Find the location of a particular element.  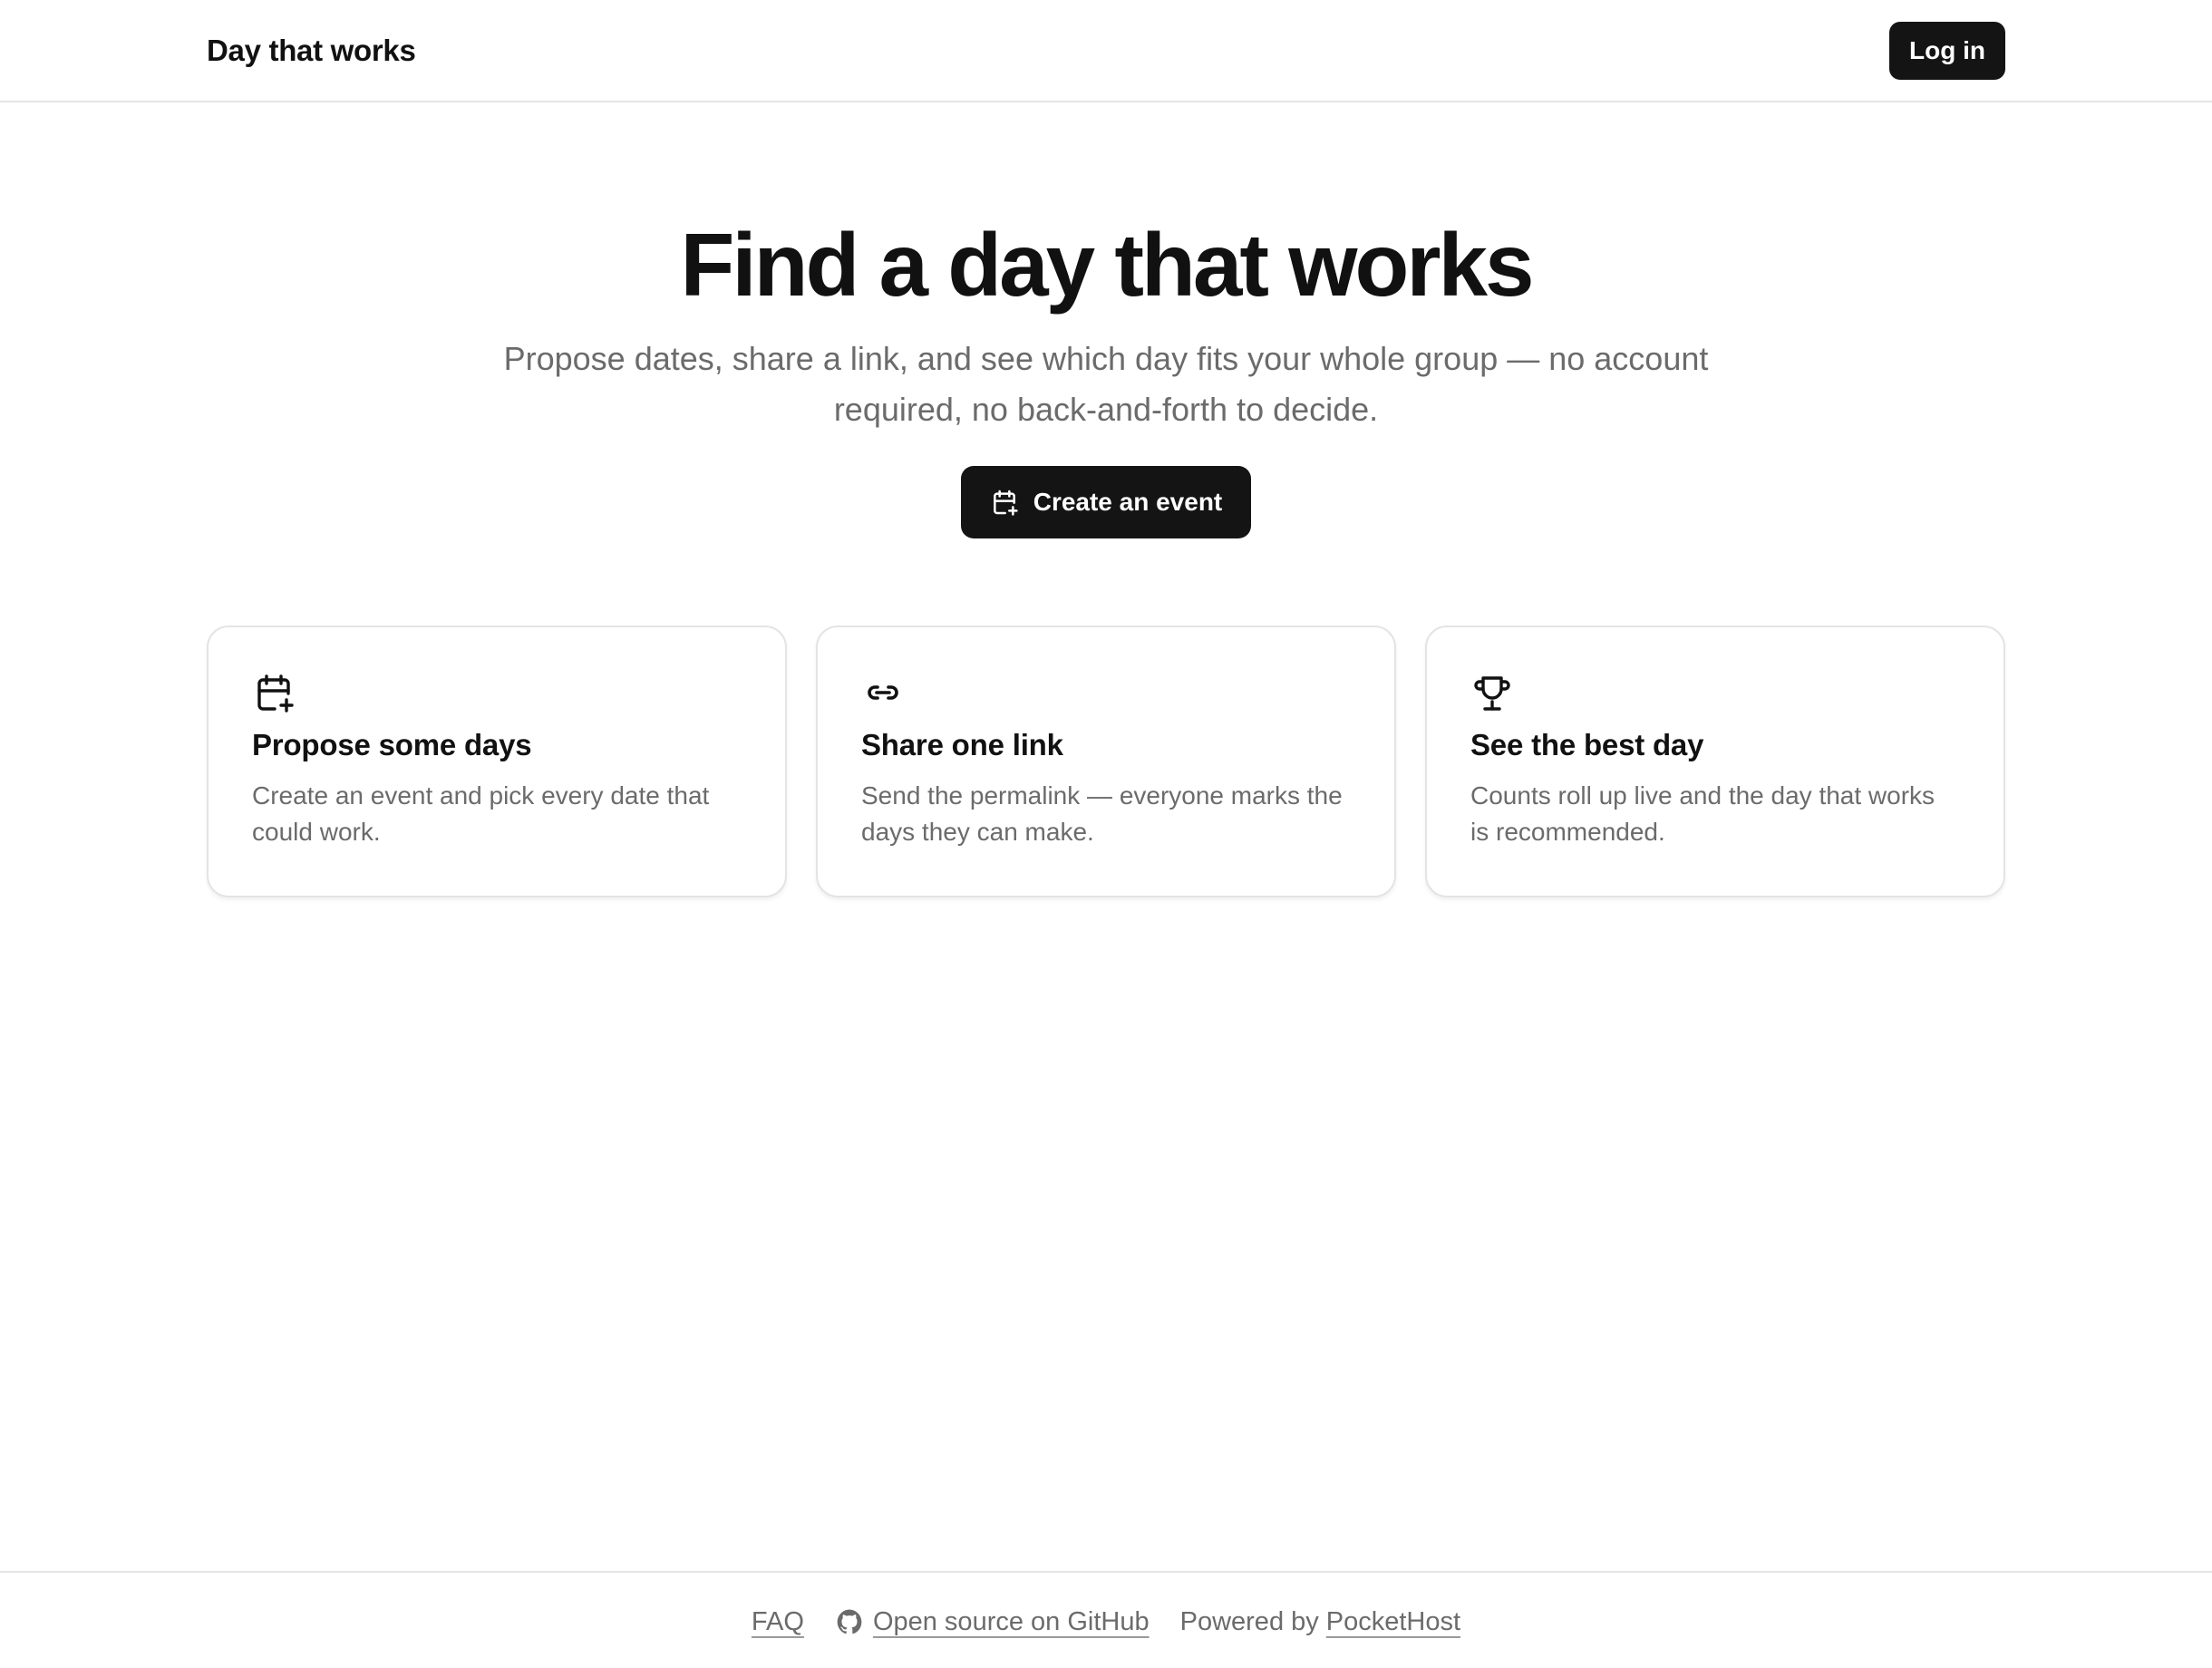

feature-title: Share one link is located at coordinates (962, 744).